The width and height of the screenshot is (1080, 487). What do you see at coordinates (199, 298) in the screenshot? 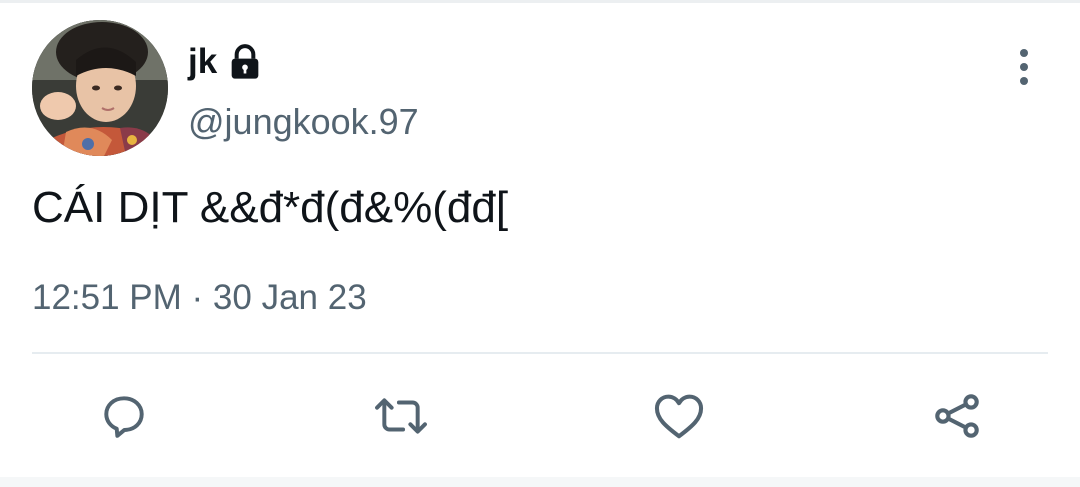
I see `tweet-timestamp: 12:51 PM · 30 Jan 23` at bounding box center [199, 298].